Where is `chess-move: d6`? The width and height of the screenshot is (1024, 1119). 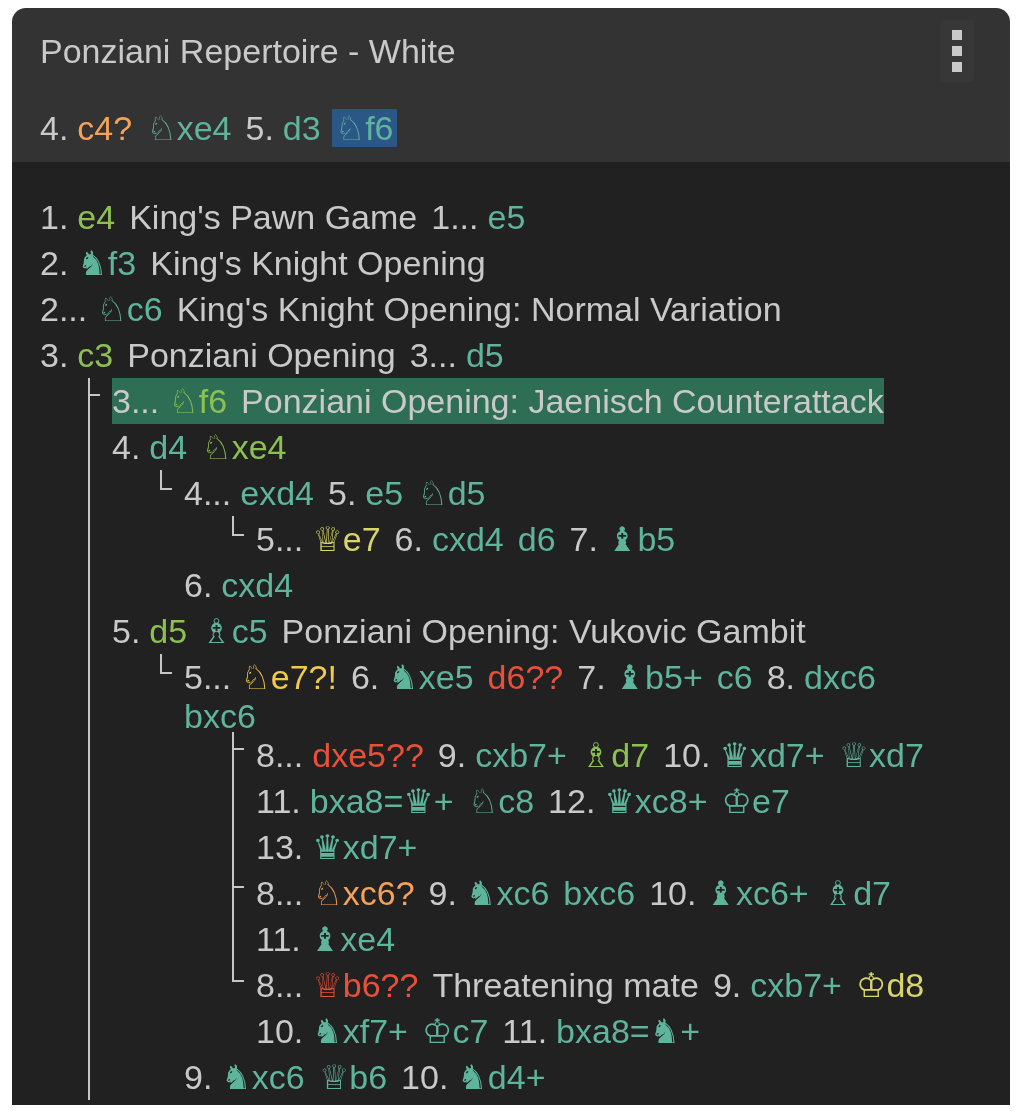 chess-move: d6 is located at coordinates (536, 539).